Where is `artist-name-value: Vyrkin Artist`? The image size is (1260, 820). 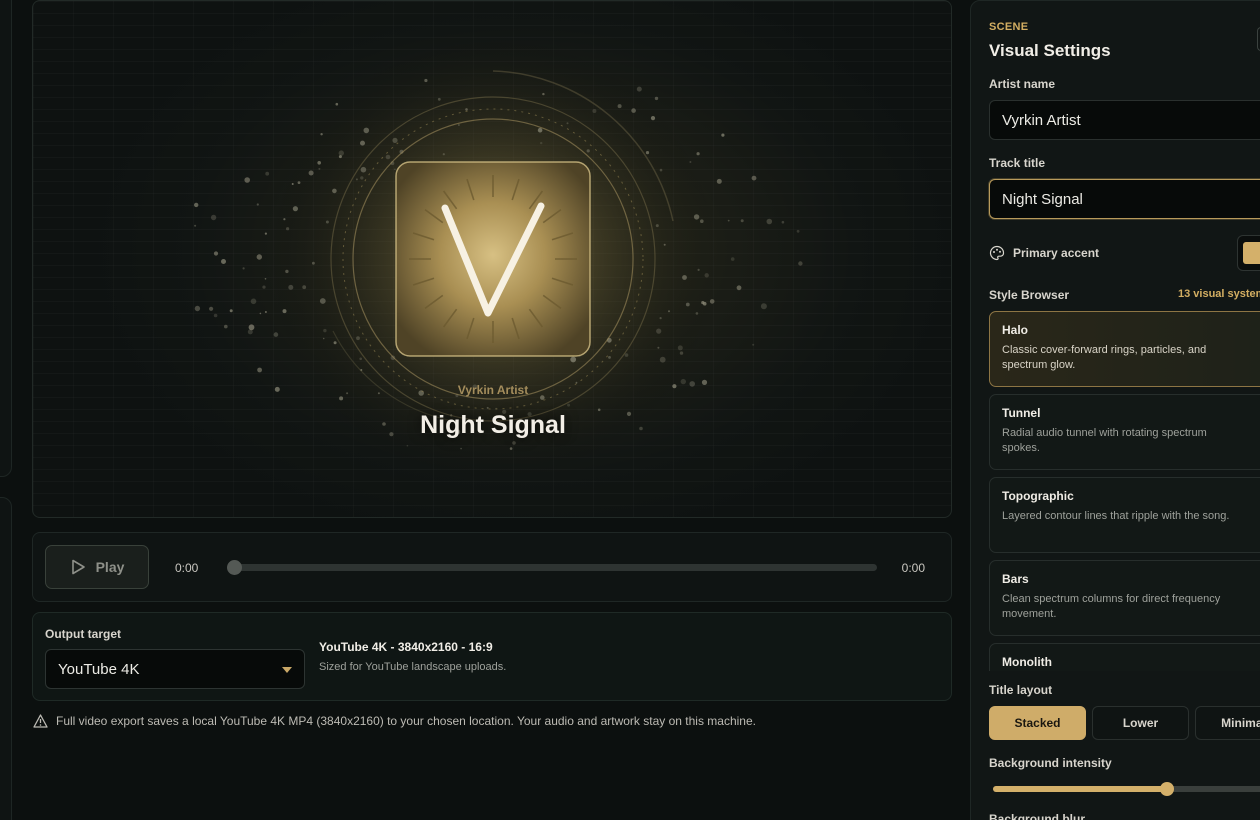
artist-name-value: Vyrkin Artist is located at coordinates (1041, 120).